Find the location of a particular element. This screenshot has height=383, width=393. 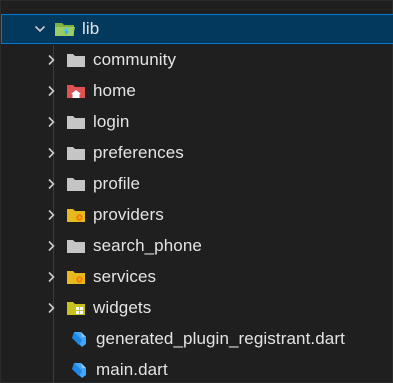

tree-item-preferences: preferences is located at coordinates (197, 153).